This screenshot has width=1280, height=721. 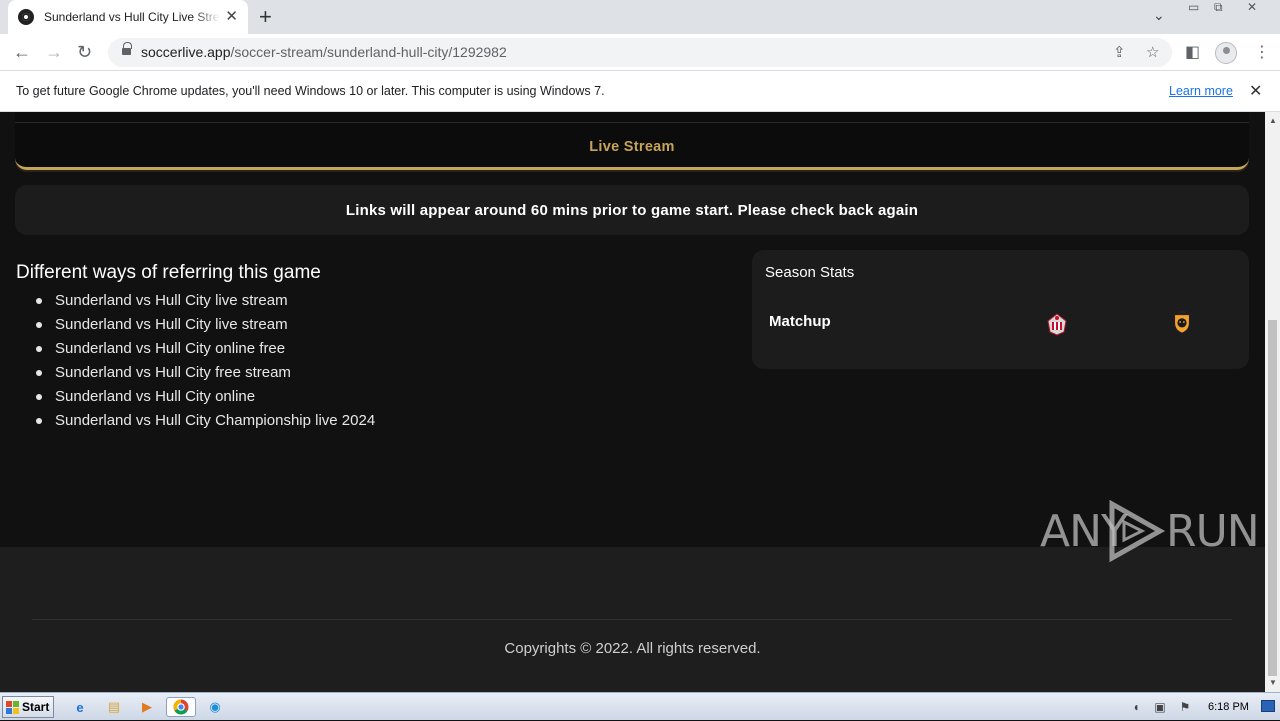 What do you see at coordinates (22, 52) in the screenshot?
I see `back-arrow-icon: ←` at bounding box center [22, 52].